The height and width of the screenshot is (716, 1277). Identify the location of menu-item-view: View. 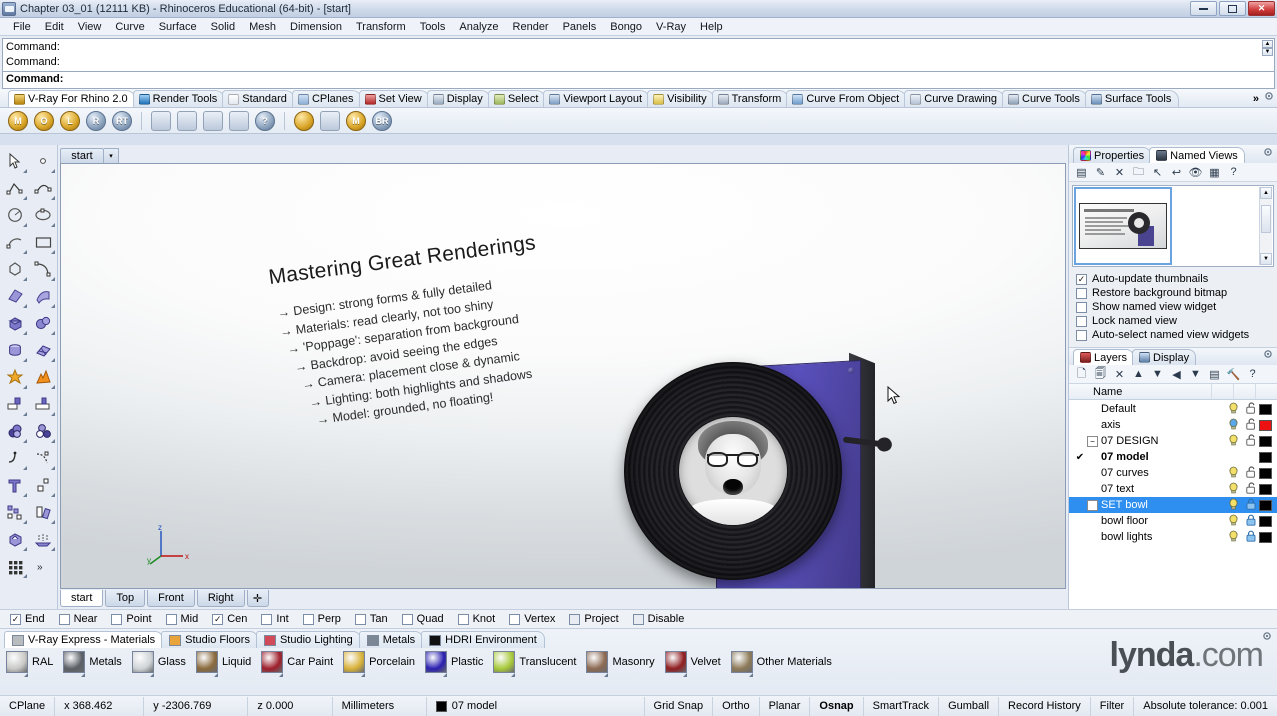
(90, 27).